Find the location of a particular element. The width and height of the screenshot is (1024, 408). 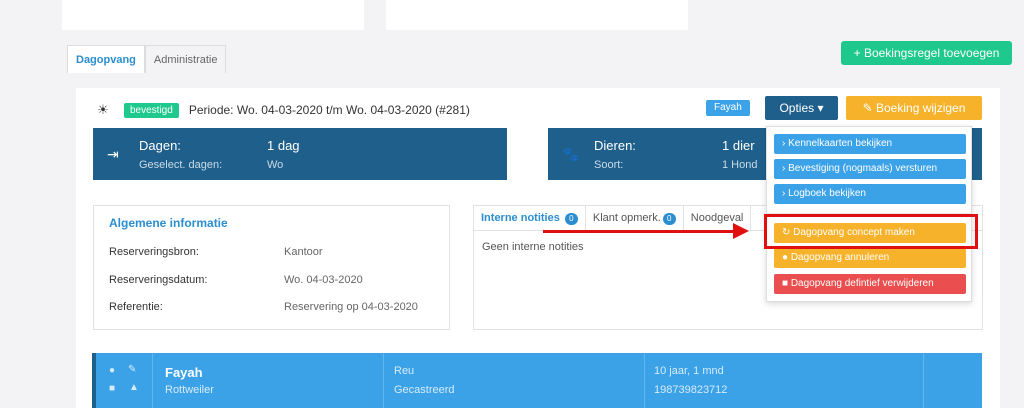

top-card-right is located at coordinates (537, 15).